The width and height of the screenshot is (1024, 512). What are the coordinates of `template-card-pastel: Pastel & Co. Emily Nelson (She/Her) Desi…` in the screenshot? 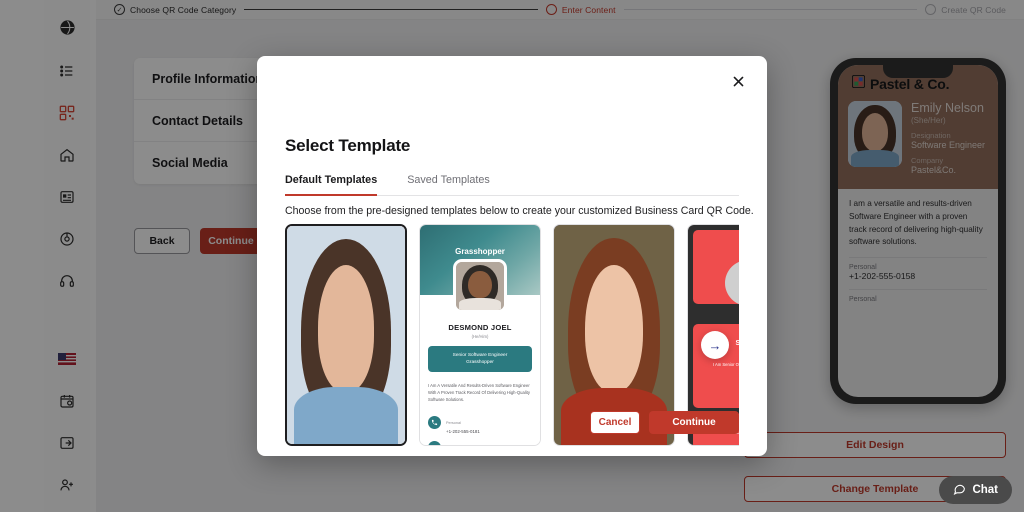 It's located at (346, 335).